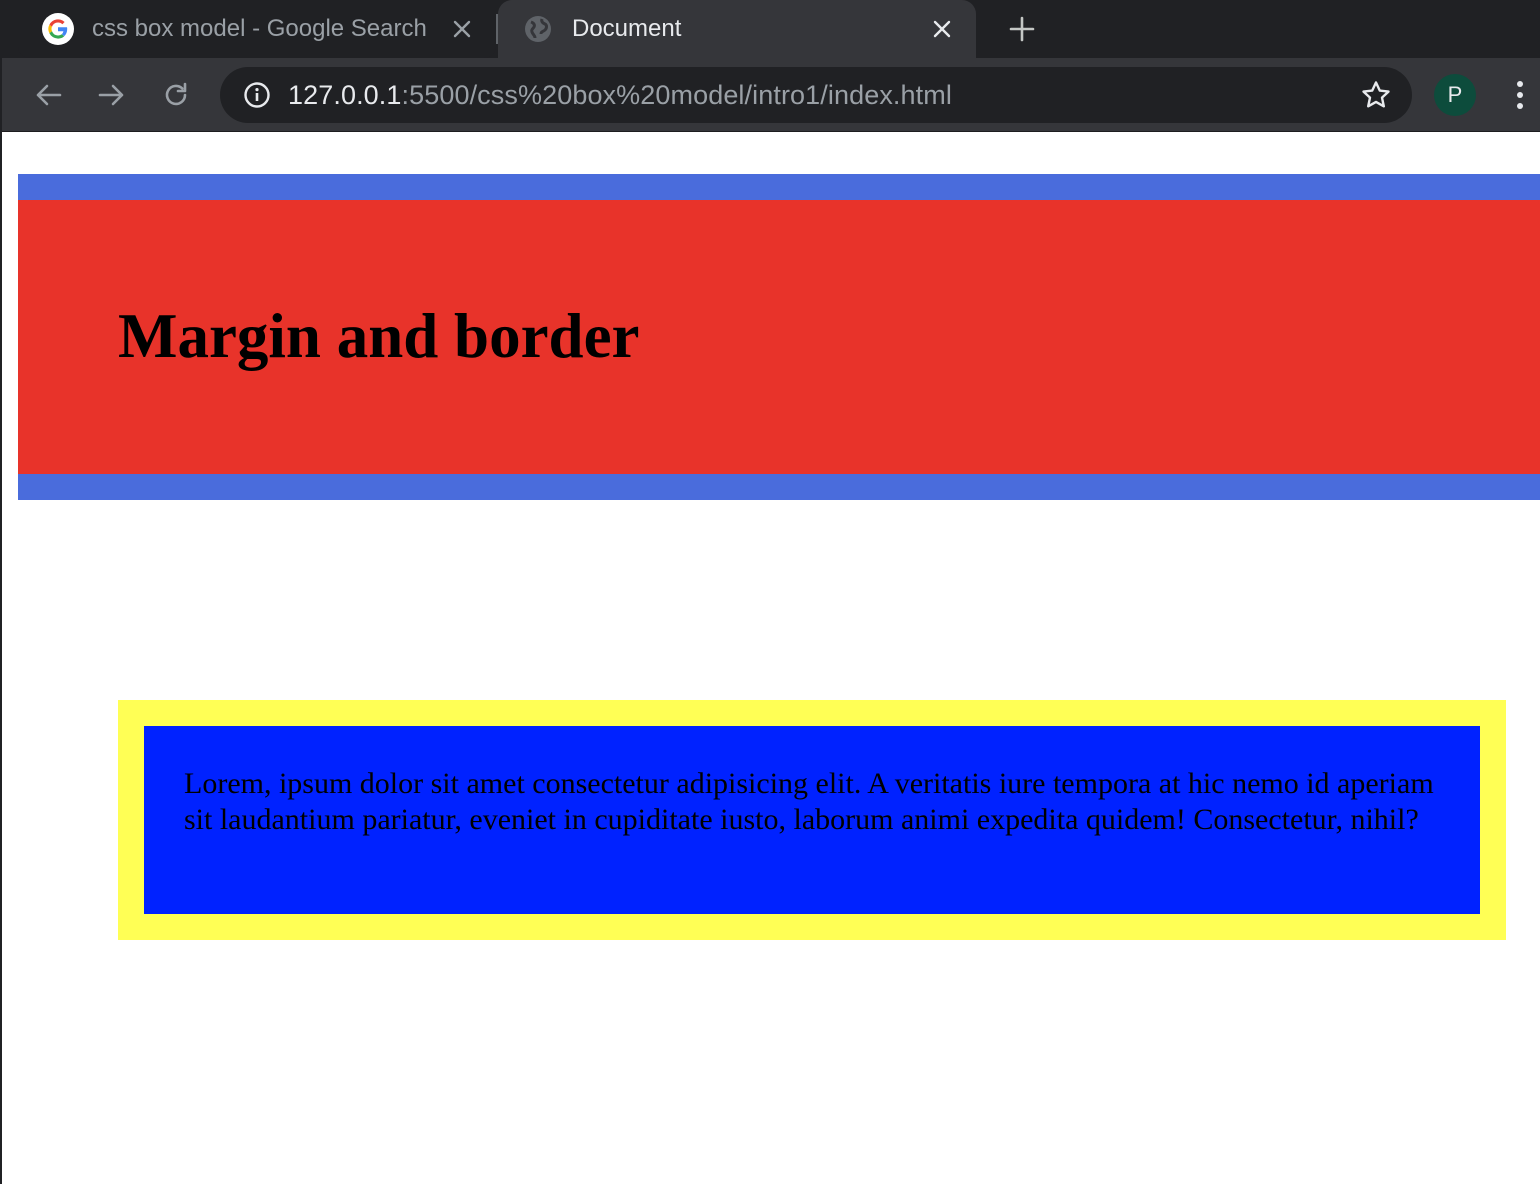 The width and height of the screenshot is (1540, 1184). I want to click on globe-icon, so click(538, 29).